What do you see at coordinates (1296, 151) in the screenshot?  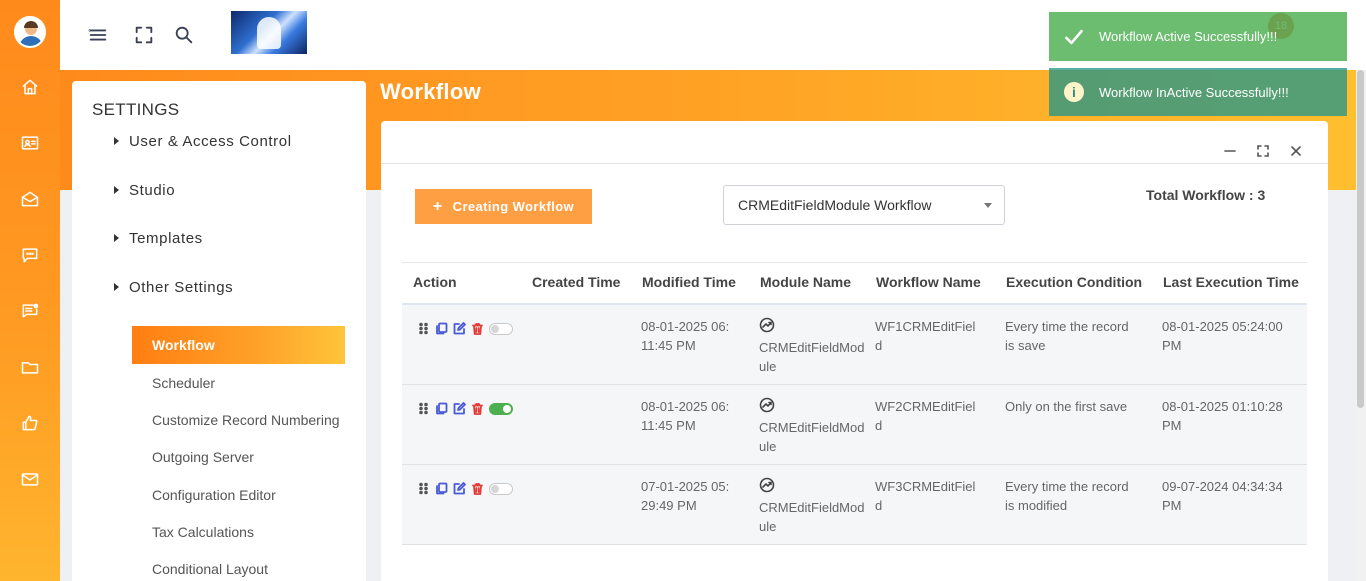 I see `close-icon` at bounding box center [1296, 151].